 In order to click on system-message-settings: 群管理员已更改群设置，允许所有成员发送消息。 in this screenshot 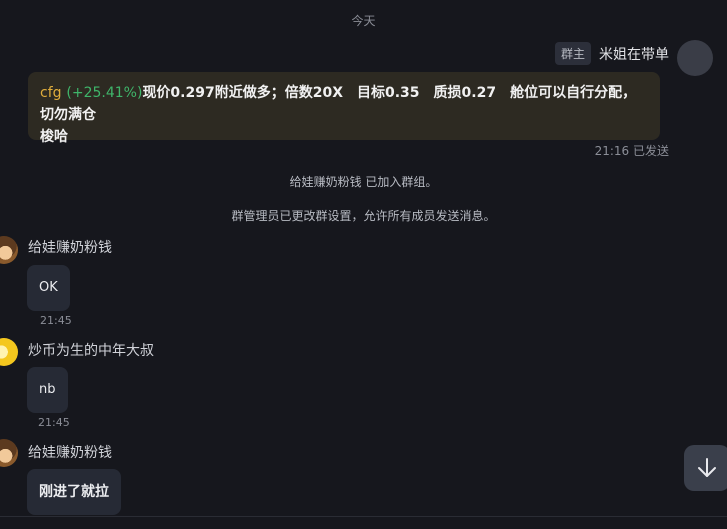, I will do `click(363, 216)`.